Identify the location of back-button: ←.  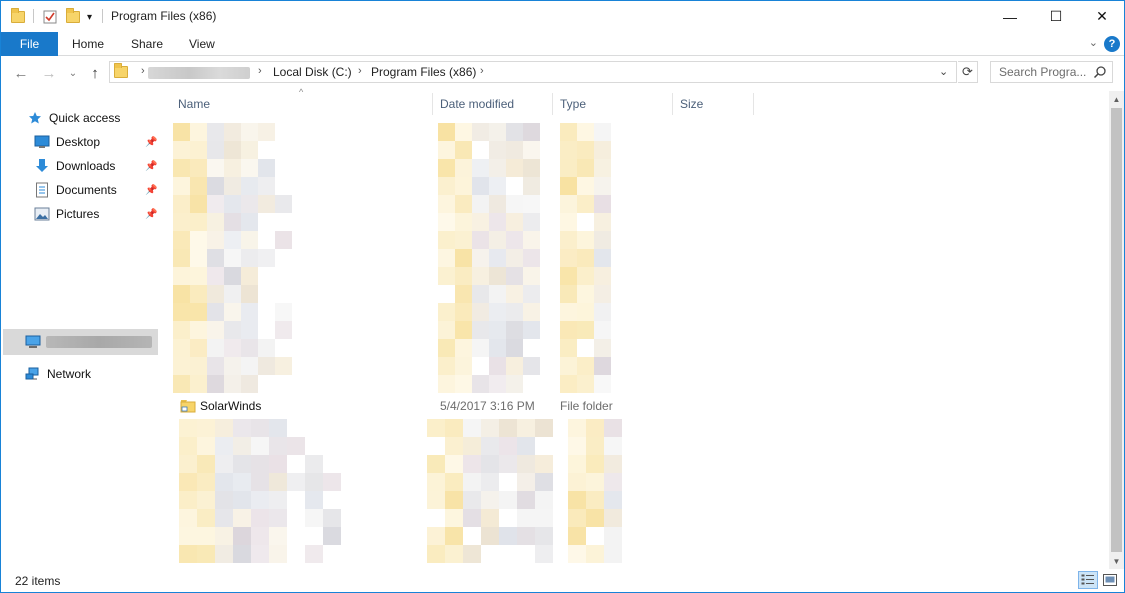
(21, 73).